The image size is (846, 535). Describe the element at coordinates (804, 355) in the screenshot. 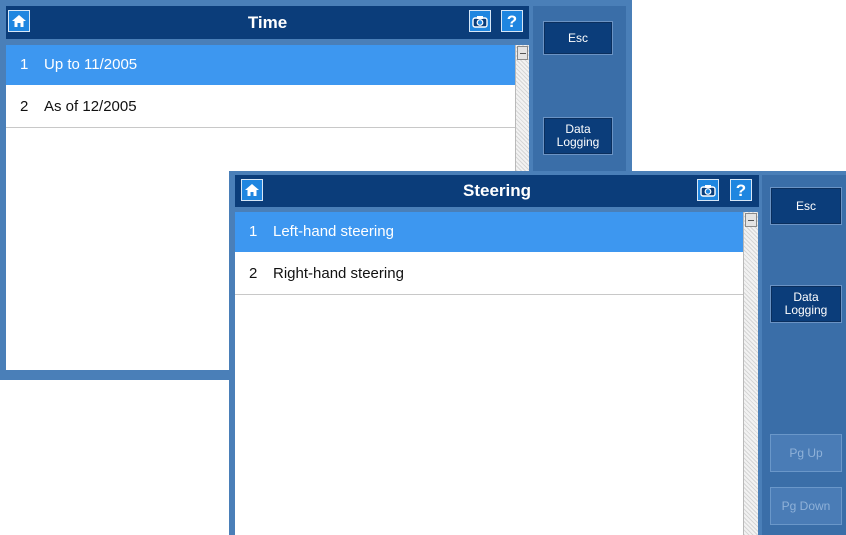

I see `steering-side-panel: Esc Data Logging Pg Up Pg Down` at that location.